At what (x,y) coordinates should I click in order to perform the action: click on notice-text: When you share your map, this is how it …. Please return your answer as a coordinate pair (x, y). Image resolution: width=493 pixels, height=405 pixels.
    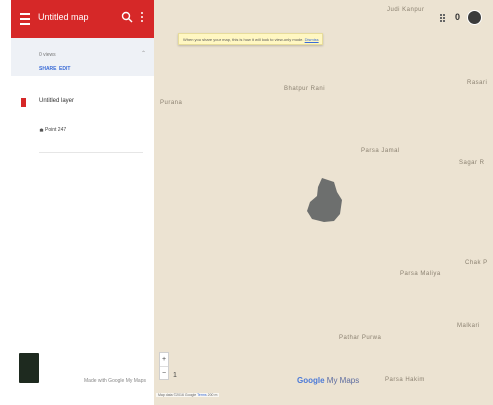
    Looking at the image, I should click on (243, 39).